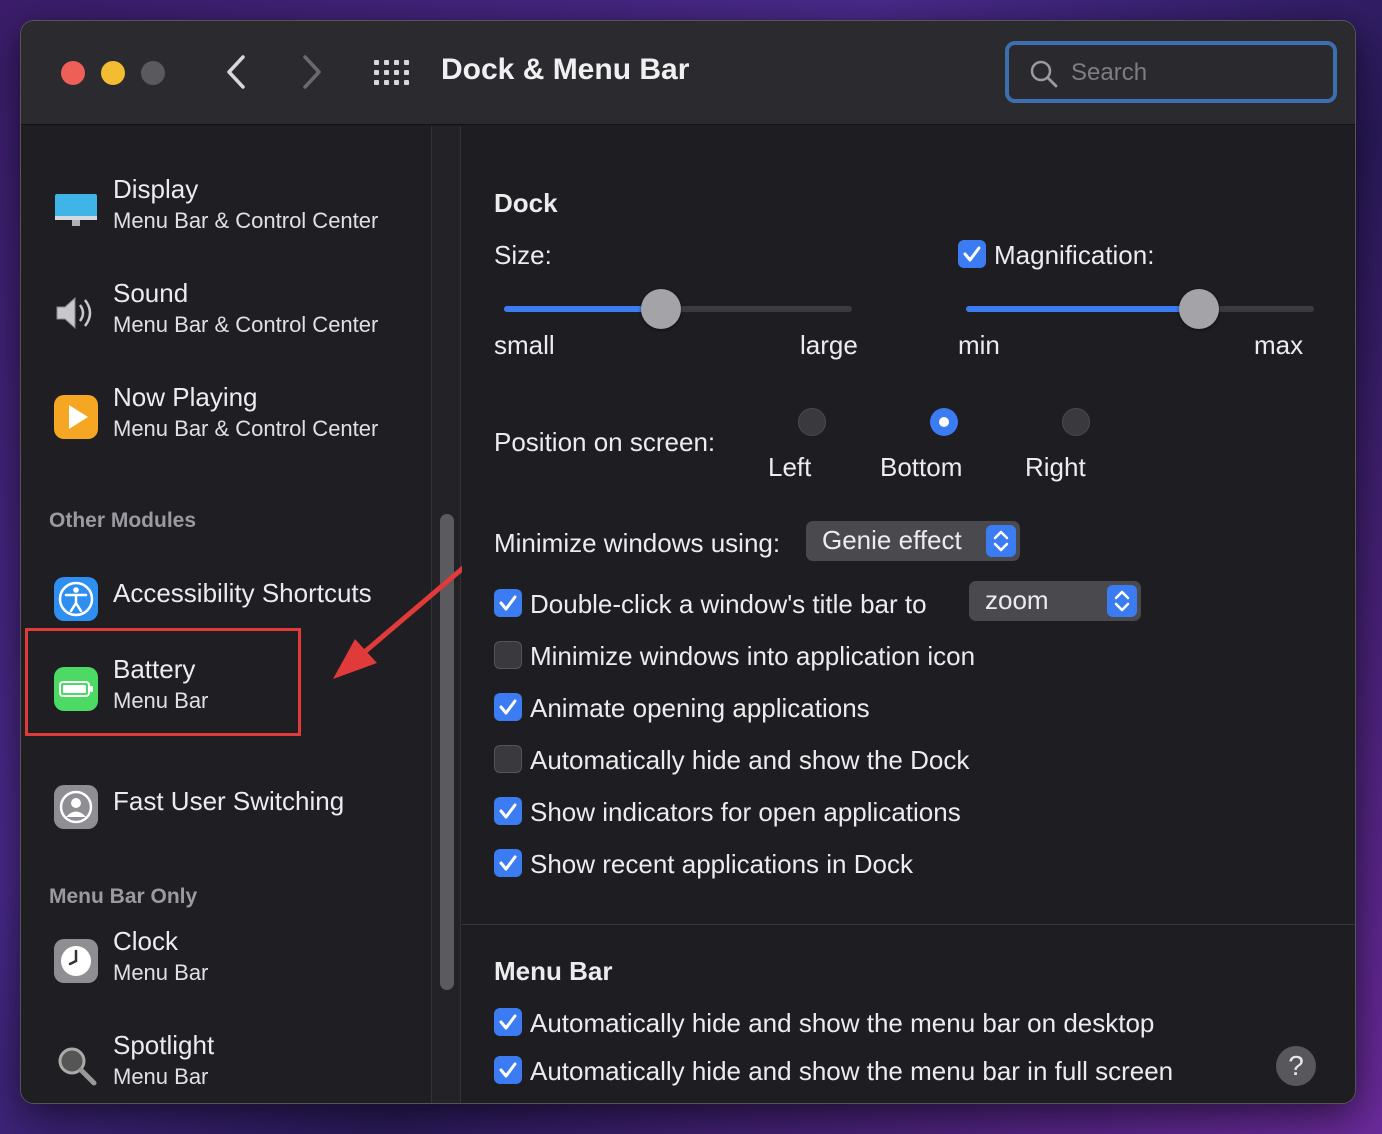 The image size is (1382, 1134). I want to click on magnification-slider-fill, so click(1083, 309).